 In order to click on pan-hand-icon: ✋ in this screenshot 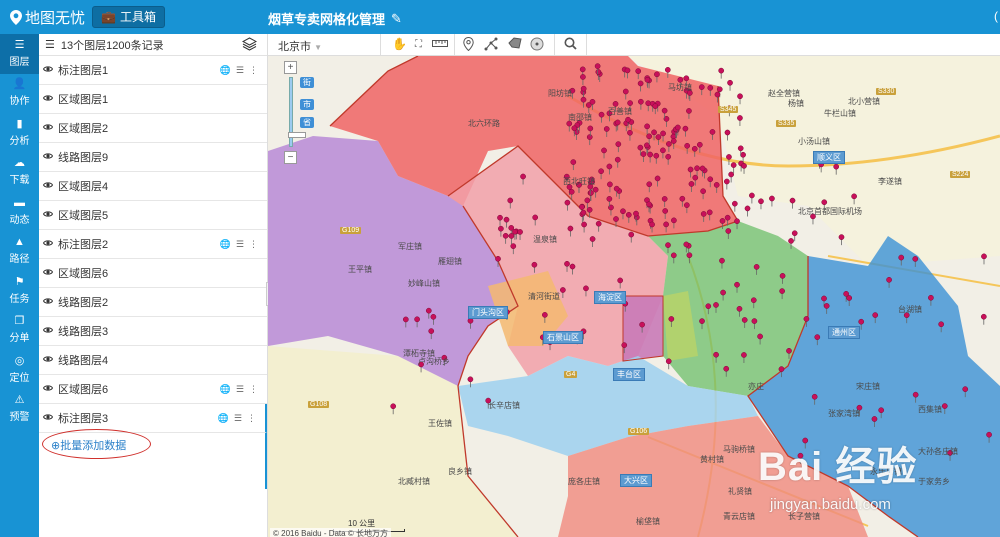, I will do `click(399, 44)`.